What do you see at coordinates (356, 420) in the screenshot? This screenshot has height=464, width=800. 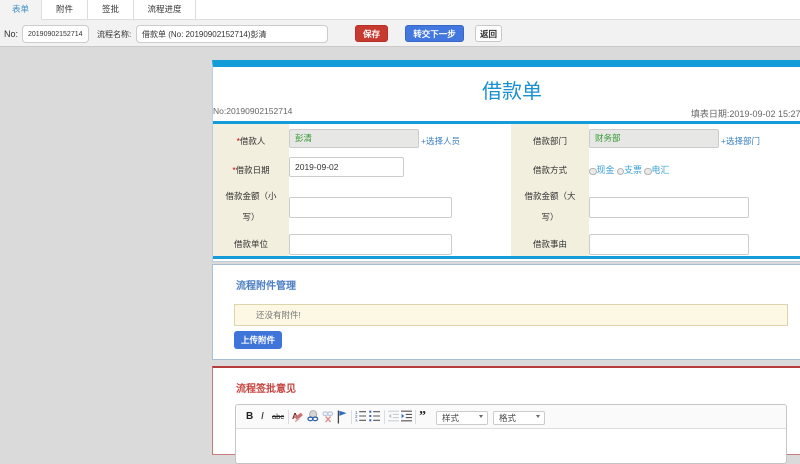 I see `svg-text: 3` at bounding box center [356, 420].